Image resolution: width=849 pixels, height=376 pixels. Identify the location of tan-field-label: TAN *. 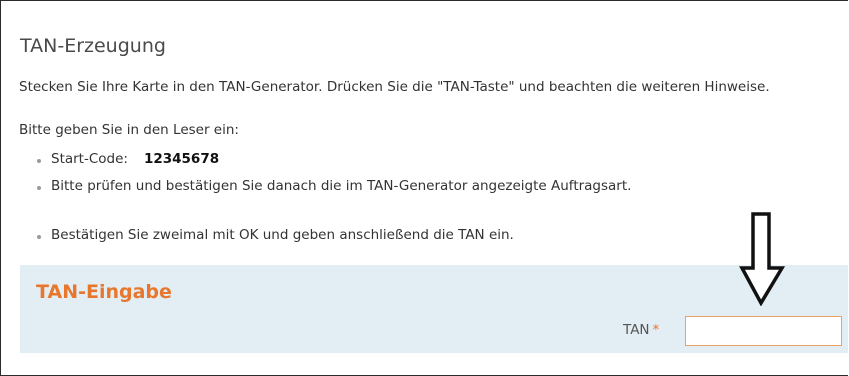
(641, 330).